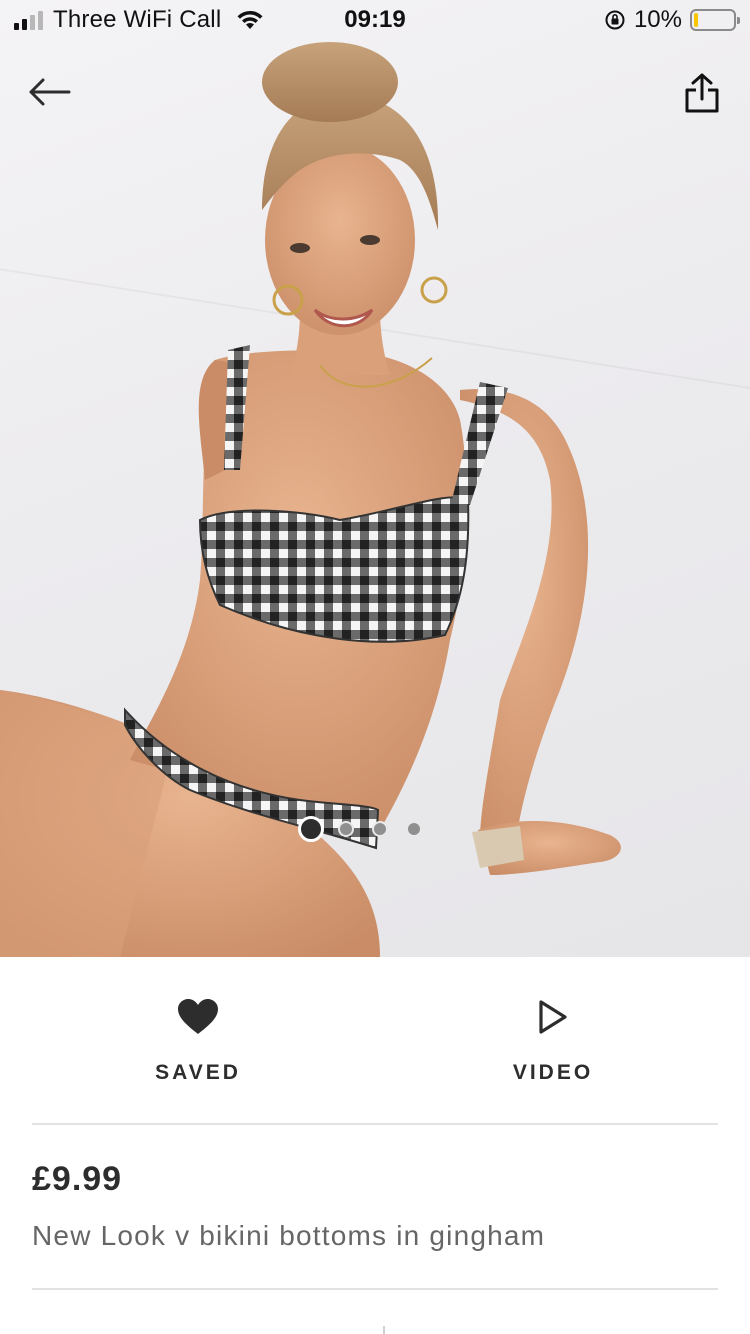 The image size is (750, 1334). Describe the element at coordinates (553, 1040) in the screenshot. I see `video-button: VIDEO` at that location.